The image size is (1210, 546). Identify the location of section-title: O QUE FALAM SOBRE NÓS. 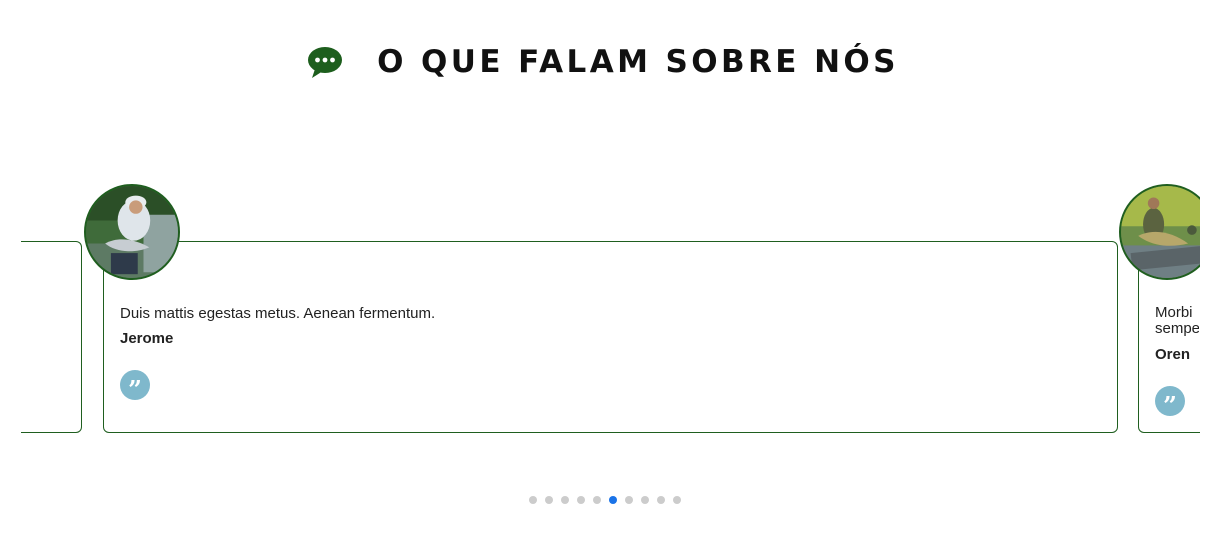
(638, 62).